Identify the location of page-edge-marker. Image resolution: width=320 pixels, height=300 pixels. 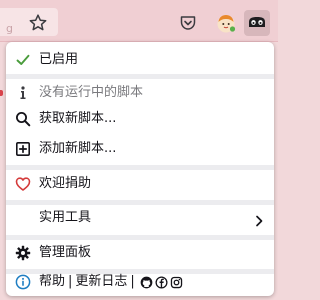
(1, 93).